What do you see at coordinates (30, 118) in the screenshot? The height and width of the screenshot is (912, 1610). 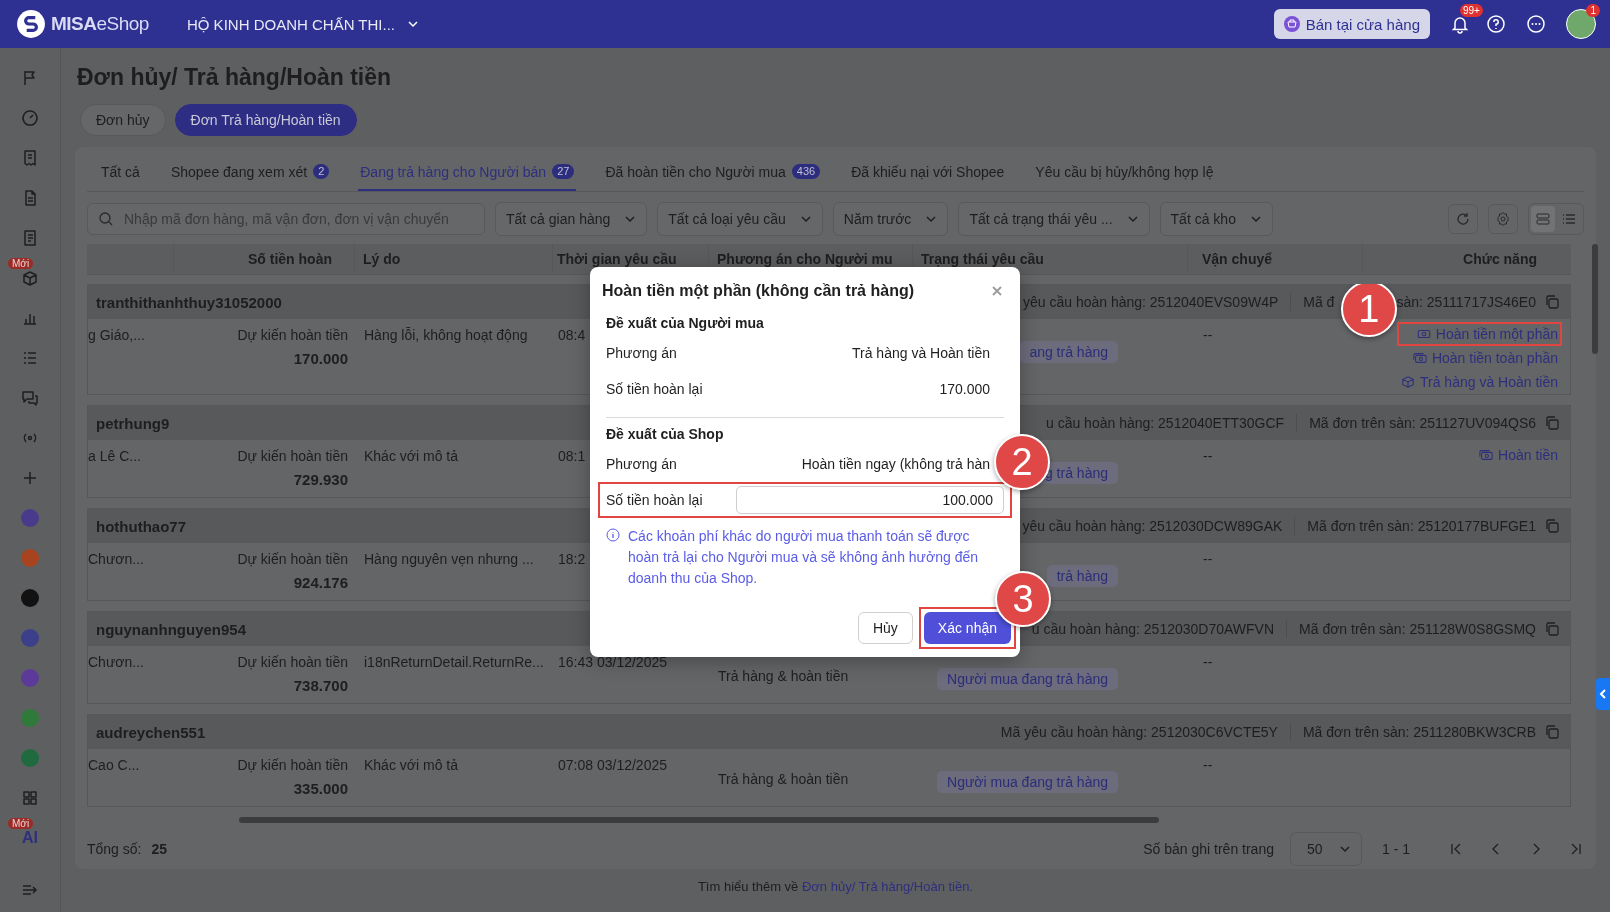 I see `gauge-icon` at bounding box center [30, 118].